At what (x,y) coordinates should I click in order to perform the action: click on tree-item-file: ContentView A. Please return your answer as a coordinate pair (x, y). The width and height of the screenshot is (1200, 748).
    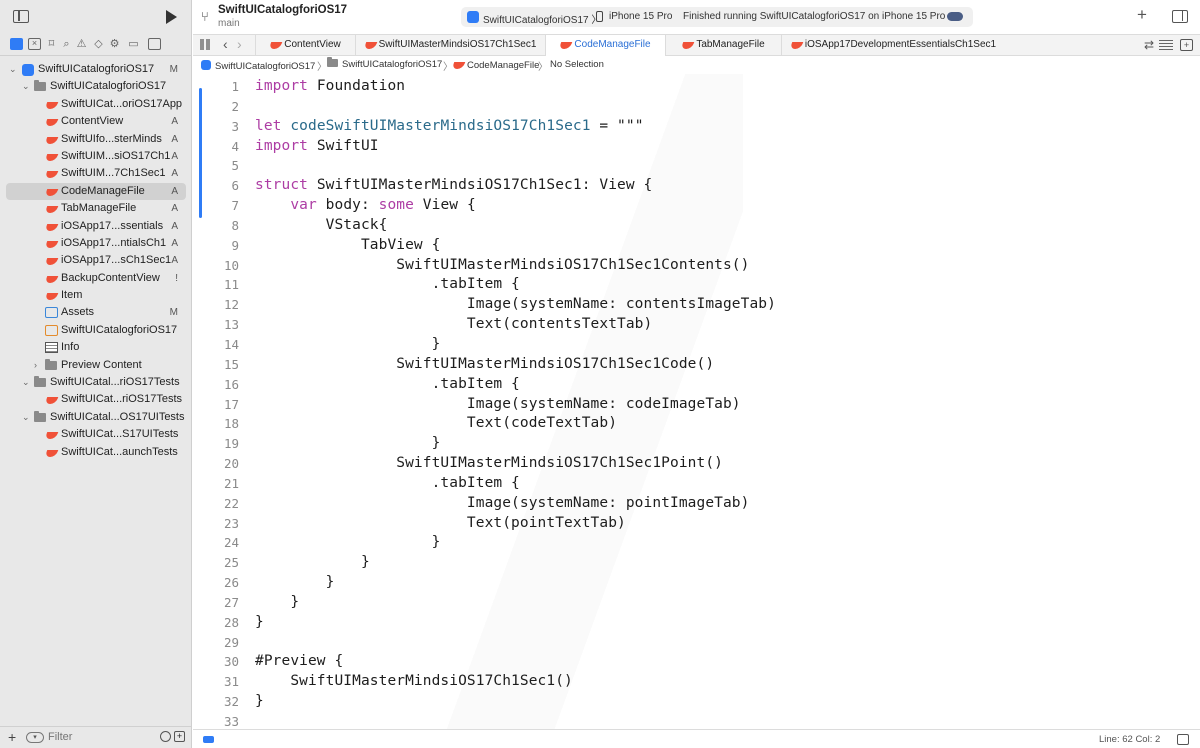
    Looking at the image, I should click on (96, 121).